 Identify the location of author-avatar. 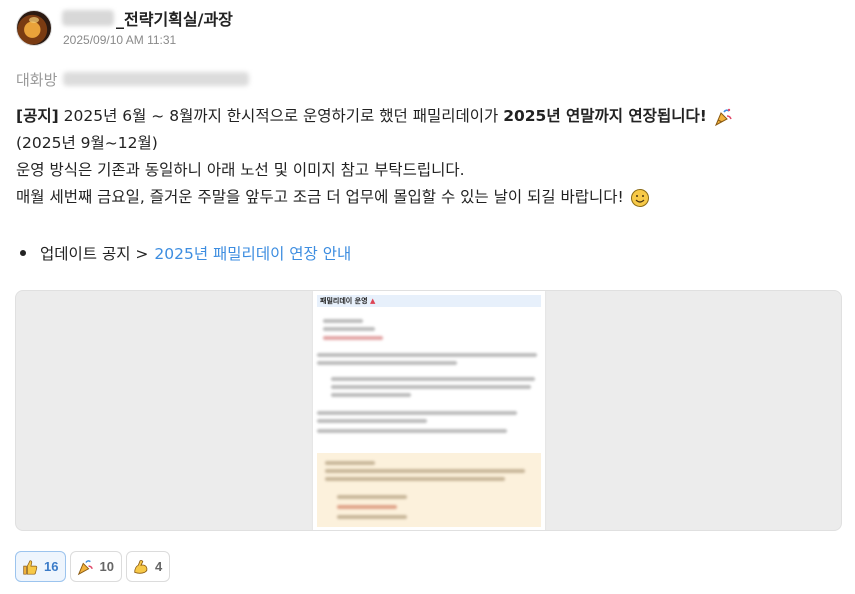
(34, 28).